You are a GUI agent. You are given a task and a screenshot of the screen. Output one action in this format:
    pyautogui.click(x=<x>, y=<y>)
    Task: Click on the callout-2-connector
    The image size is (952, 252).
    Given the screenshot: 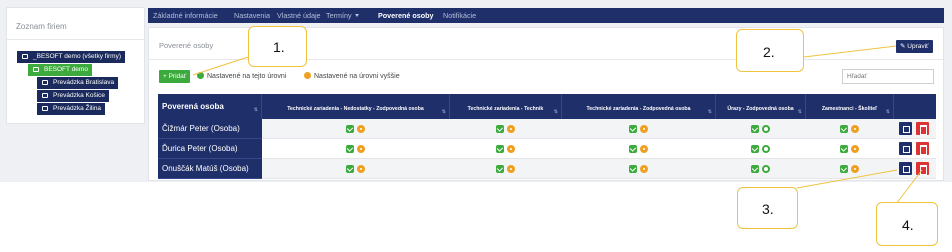 What is the action you would take?
    pyautogui.click(x=850, y=51)
    